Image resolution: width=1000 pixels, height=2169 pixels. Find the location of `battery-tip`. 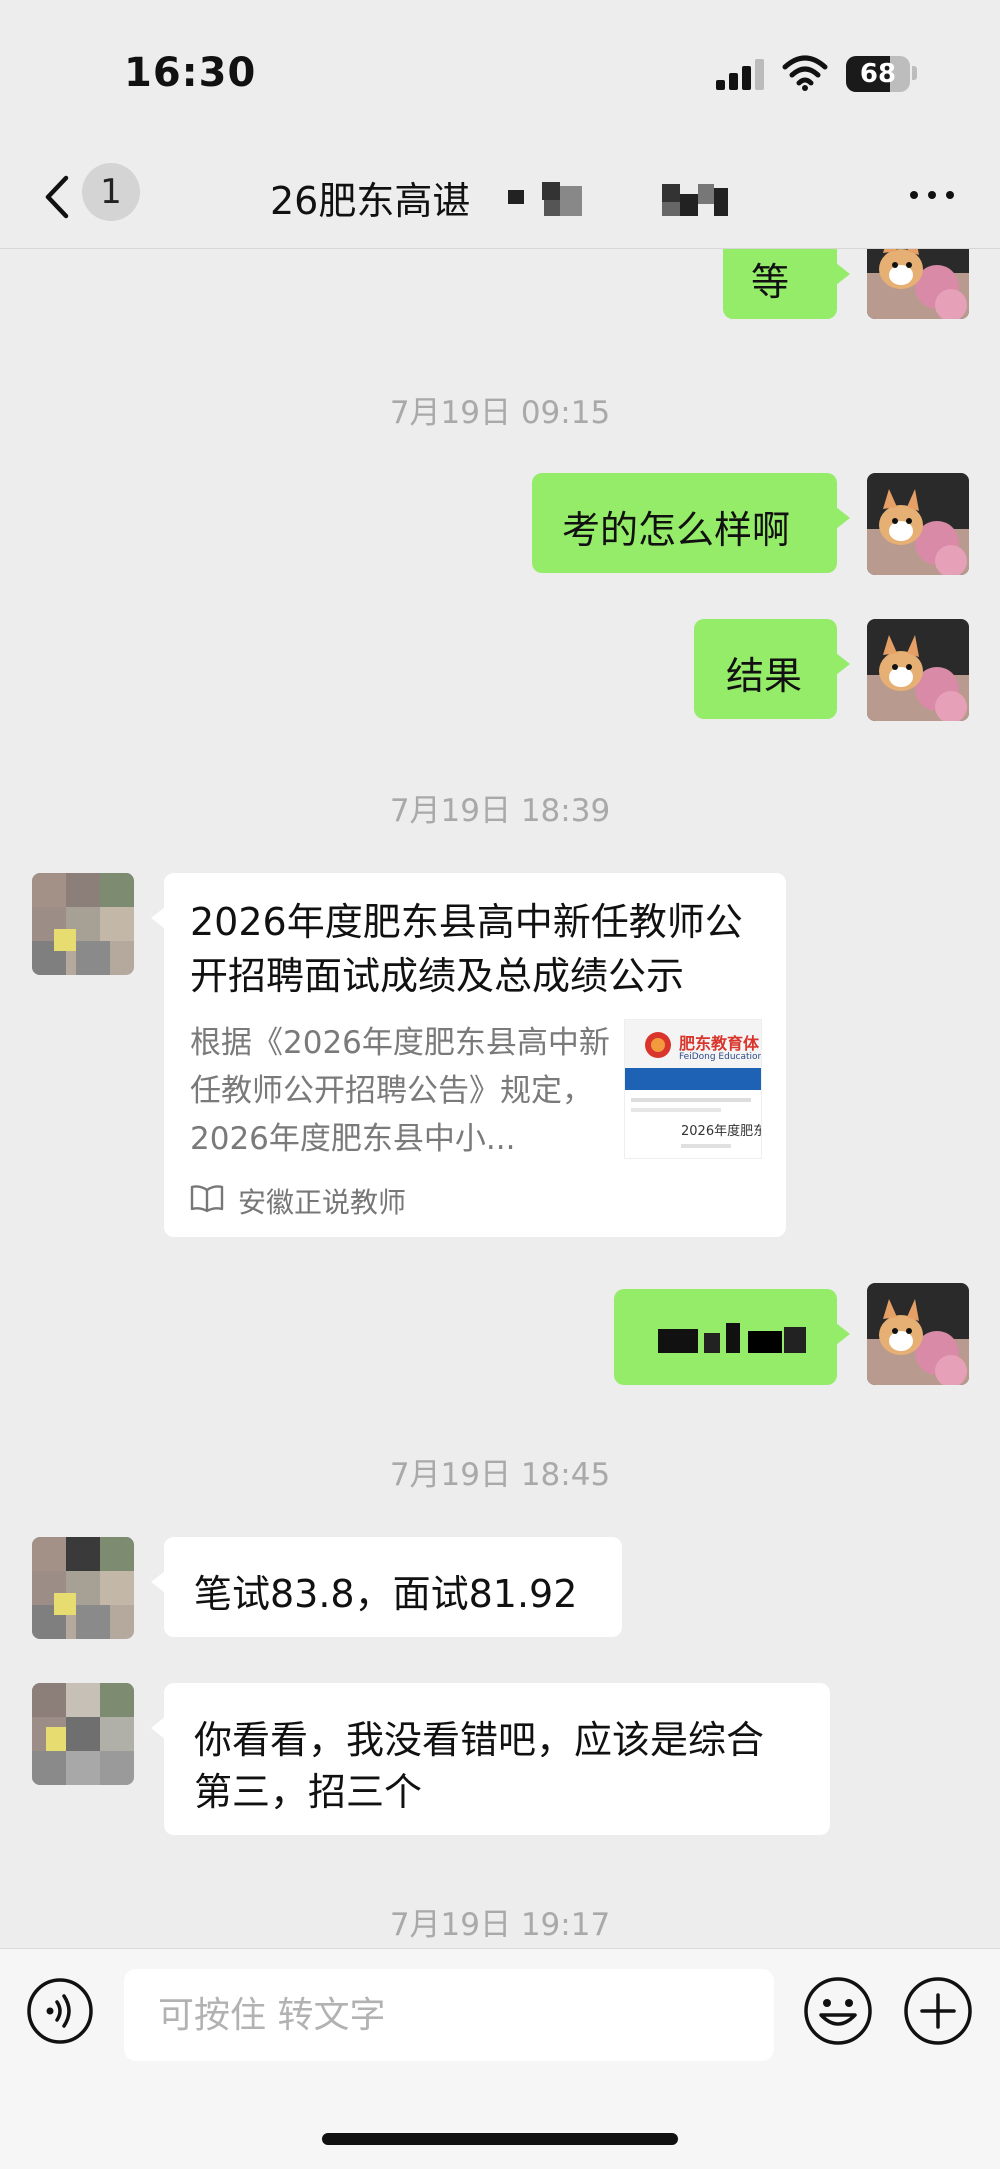

battery-tip is located at coordinates (914, 73).